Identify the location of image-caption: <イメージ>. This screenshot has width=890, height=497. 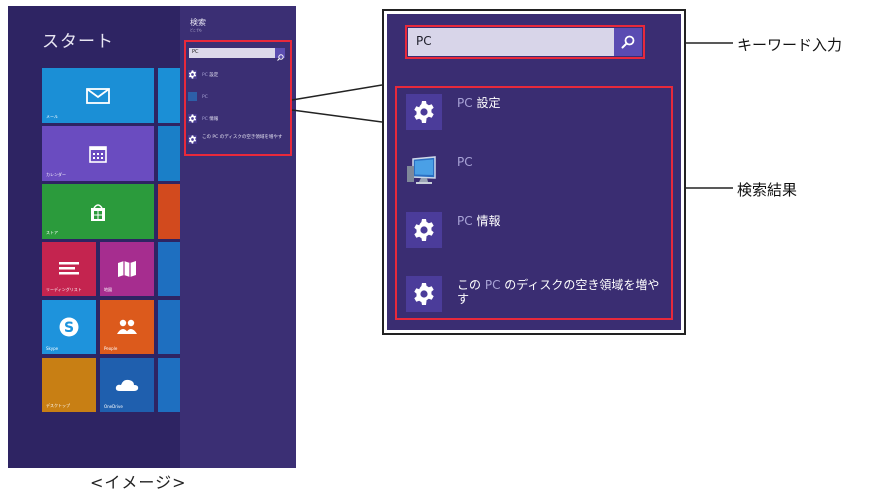
(138, 482).